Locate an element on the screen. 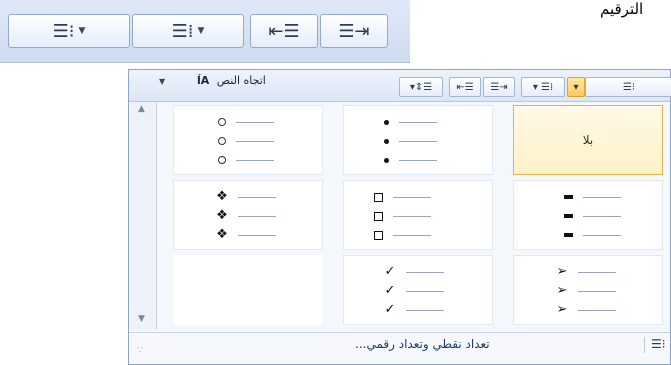 Image resolution: width=671 pixels, height=365 pixels. bullet-option-ring is located at coordinates (248, 140).